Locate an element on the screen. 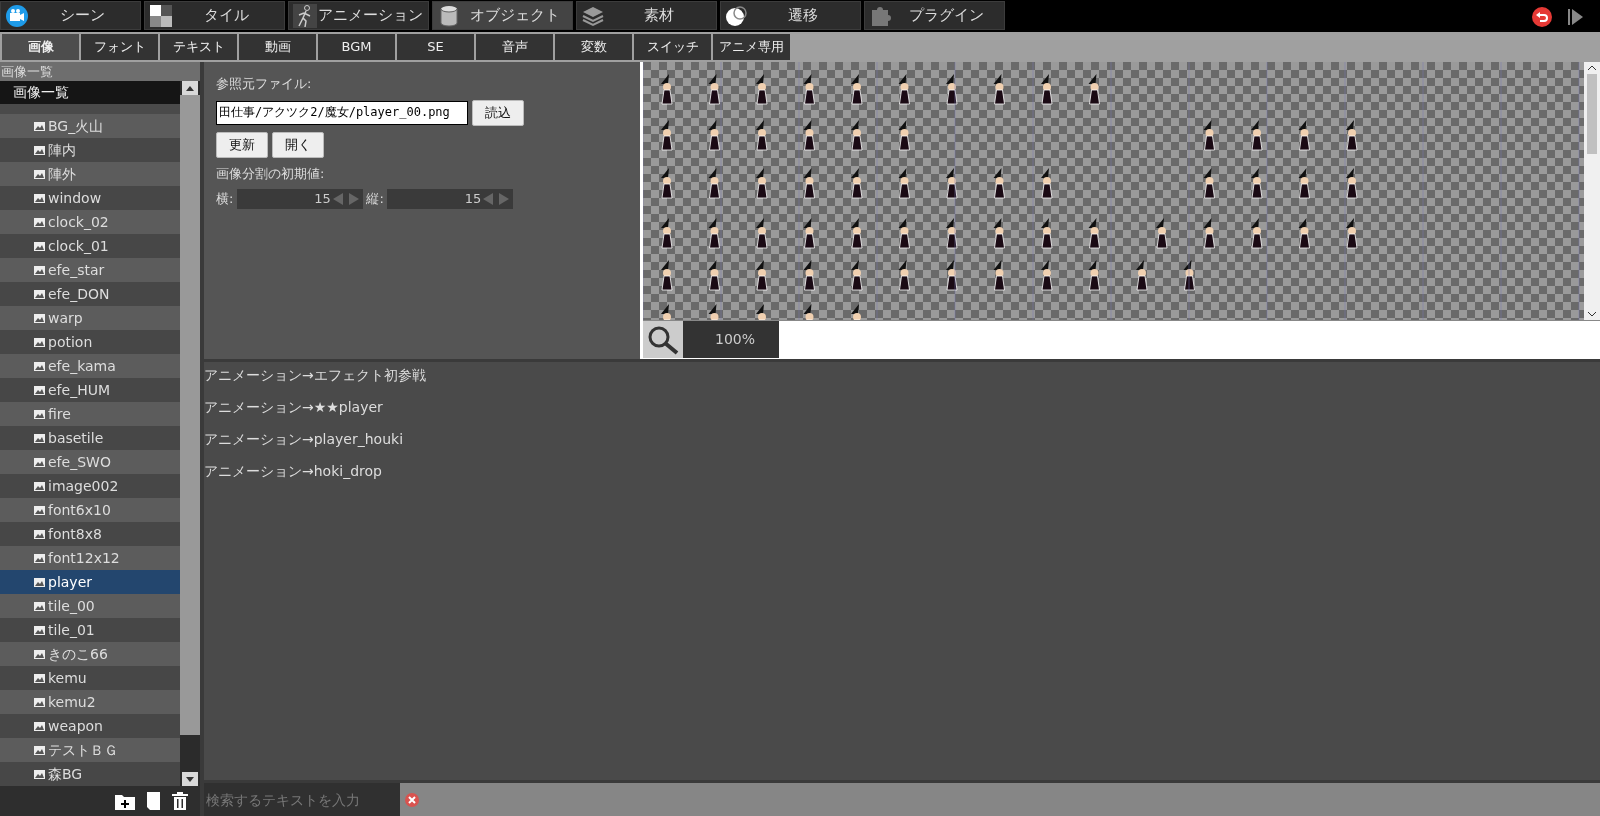 The width and height of the screenshot is (1600, 816). list-item: kemu2 is located at coordinates (90, 702).